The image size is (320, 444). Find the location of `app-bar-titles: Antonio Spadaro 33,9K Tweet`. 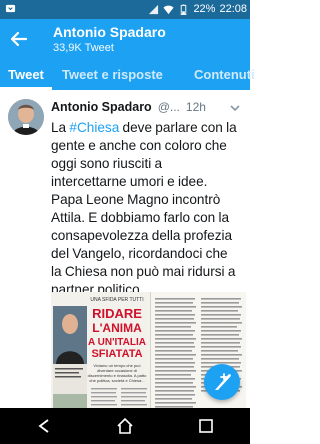

app-bar-titles: Antonio Spadaro 33,9K Tweet is located at coordinates (109, 39).